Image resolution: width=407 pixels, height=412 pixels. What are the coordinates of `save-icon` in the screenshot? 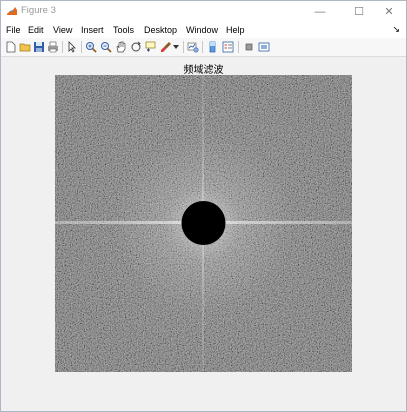 It's located at (39, 47).